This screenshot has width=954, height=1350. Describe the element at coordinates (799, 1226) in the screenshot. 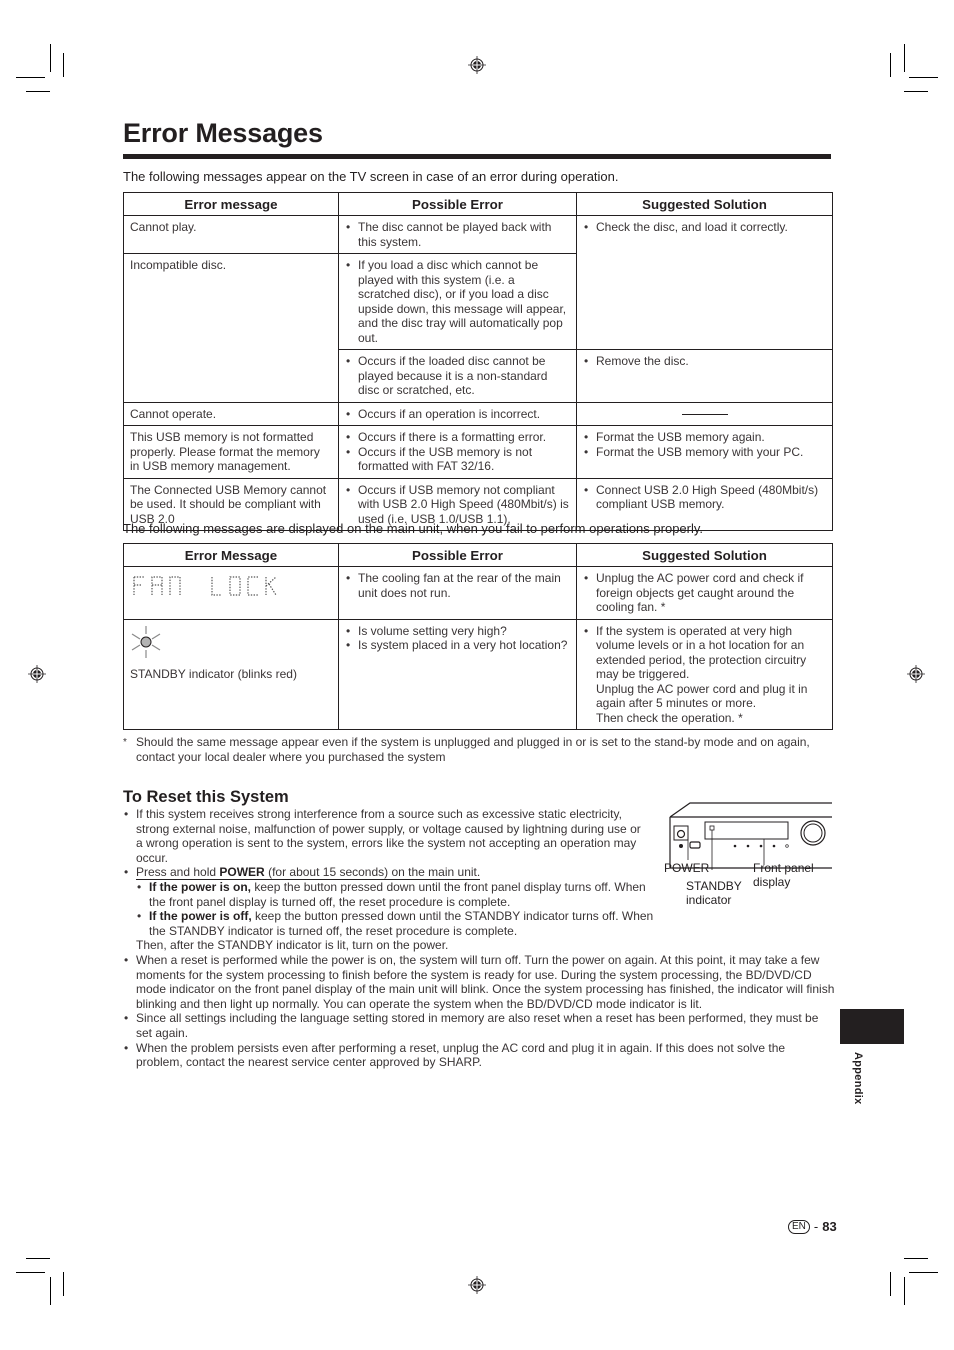

I see `language-badge: EN` at that location.